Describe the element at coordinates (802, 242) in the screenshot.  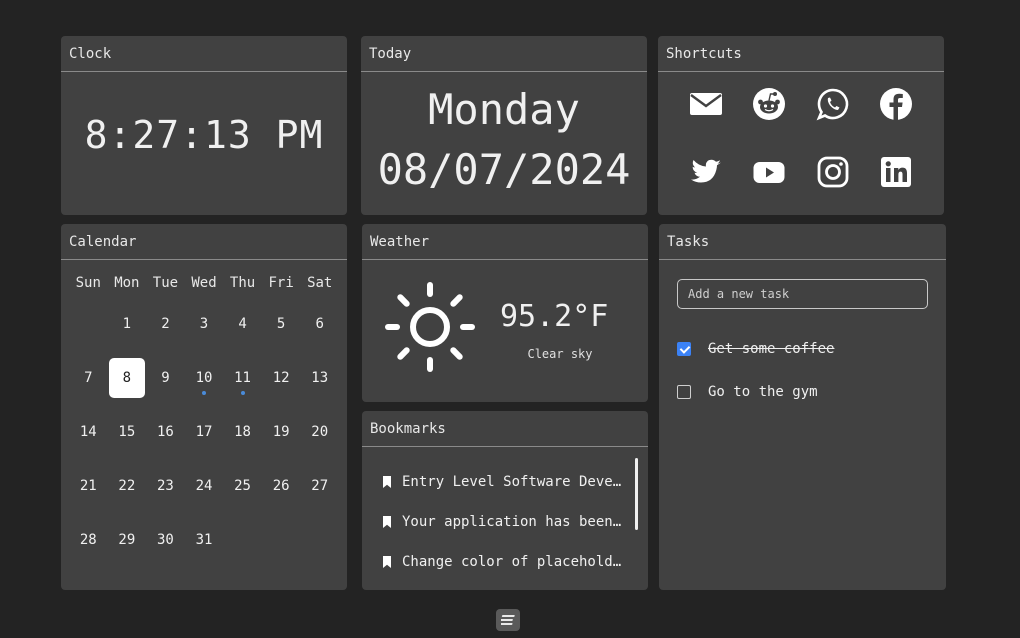
I see `tasks-title: Tasks` at that location.